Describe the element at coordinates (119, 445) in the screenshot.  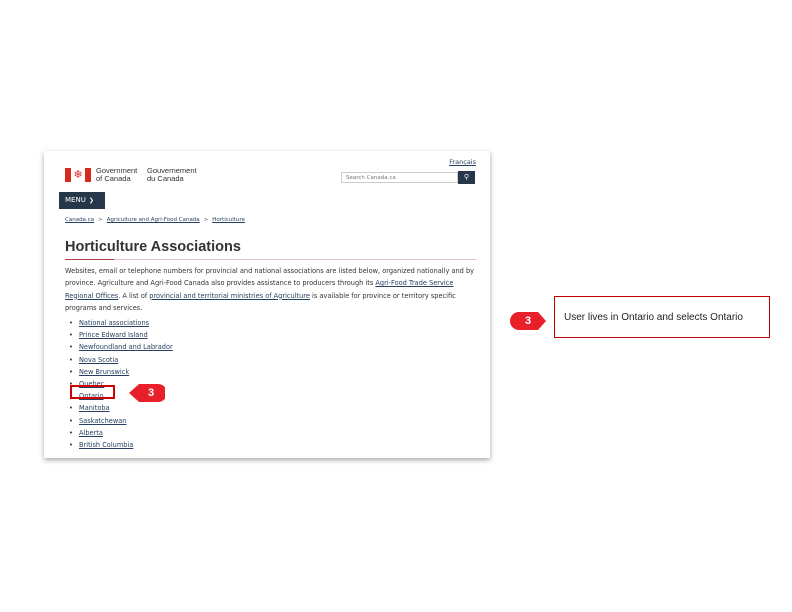
I see `list-item: British Columbia` at that location.